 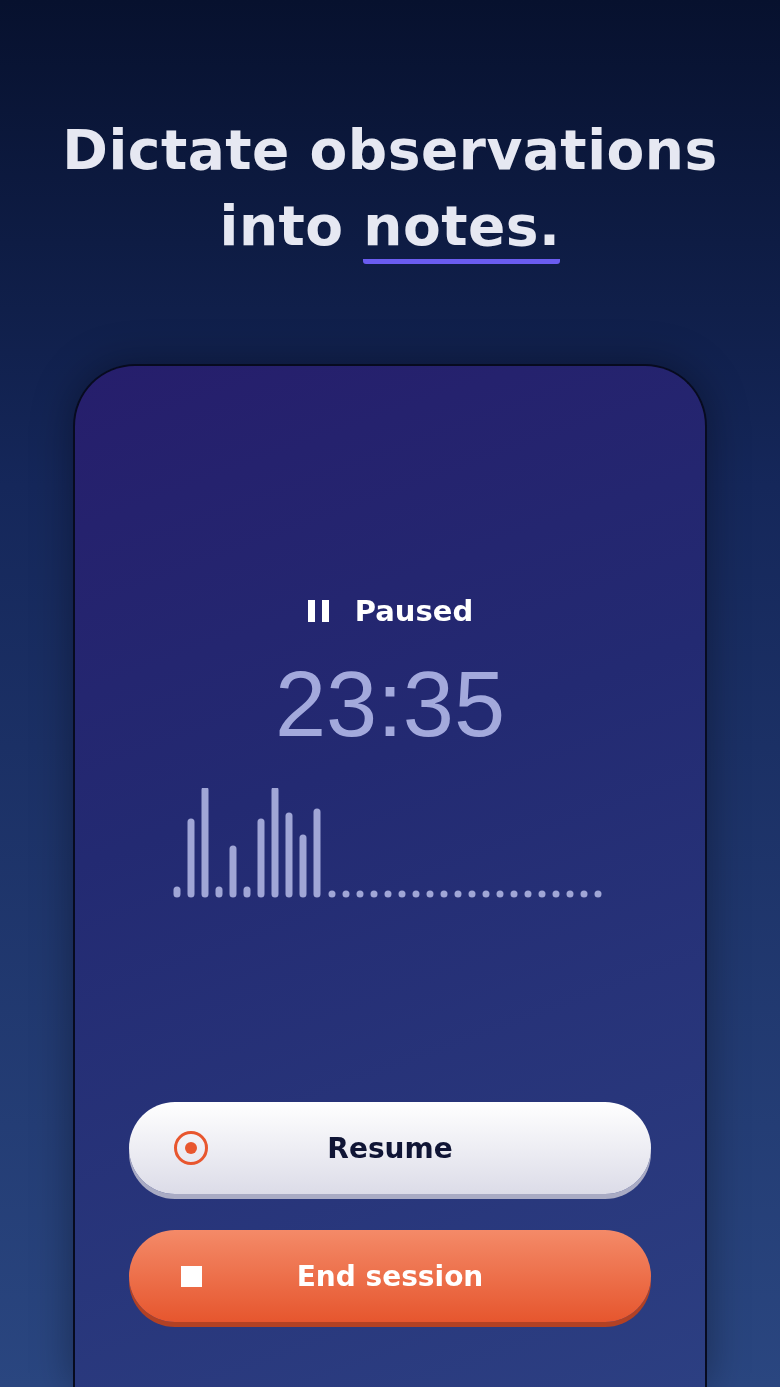 What do you see at coordinates (191, 1148) in the screenshot?
I see `record-icon` at bounding box center [191, 1148].